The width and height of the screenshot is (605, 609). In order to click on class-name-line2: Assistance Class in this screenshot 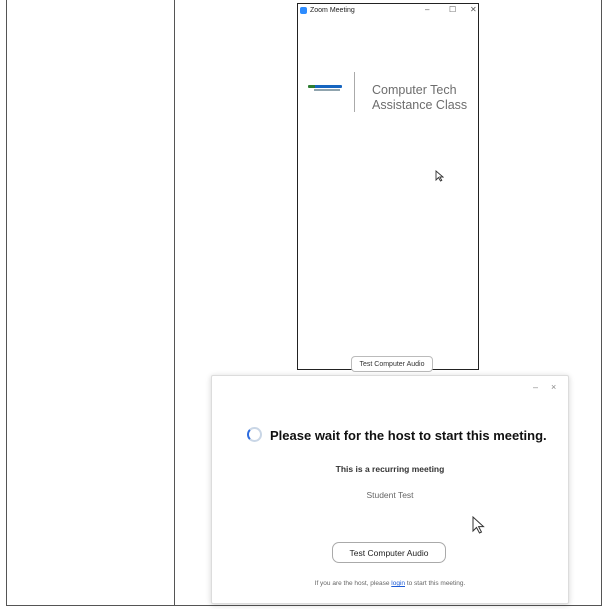, I will do `click(420, 105)`.